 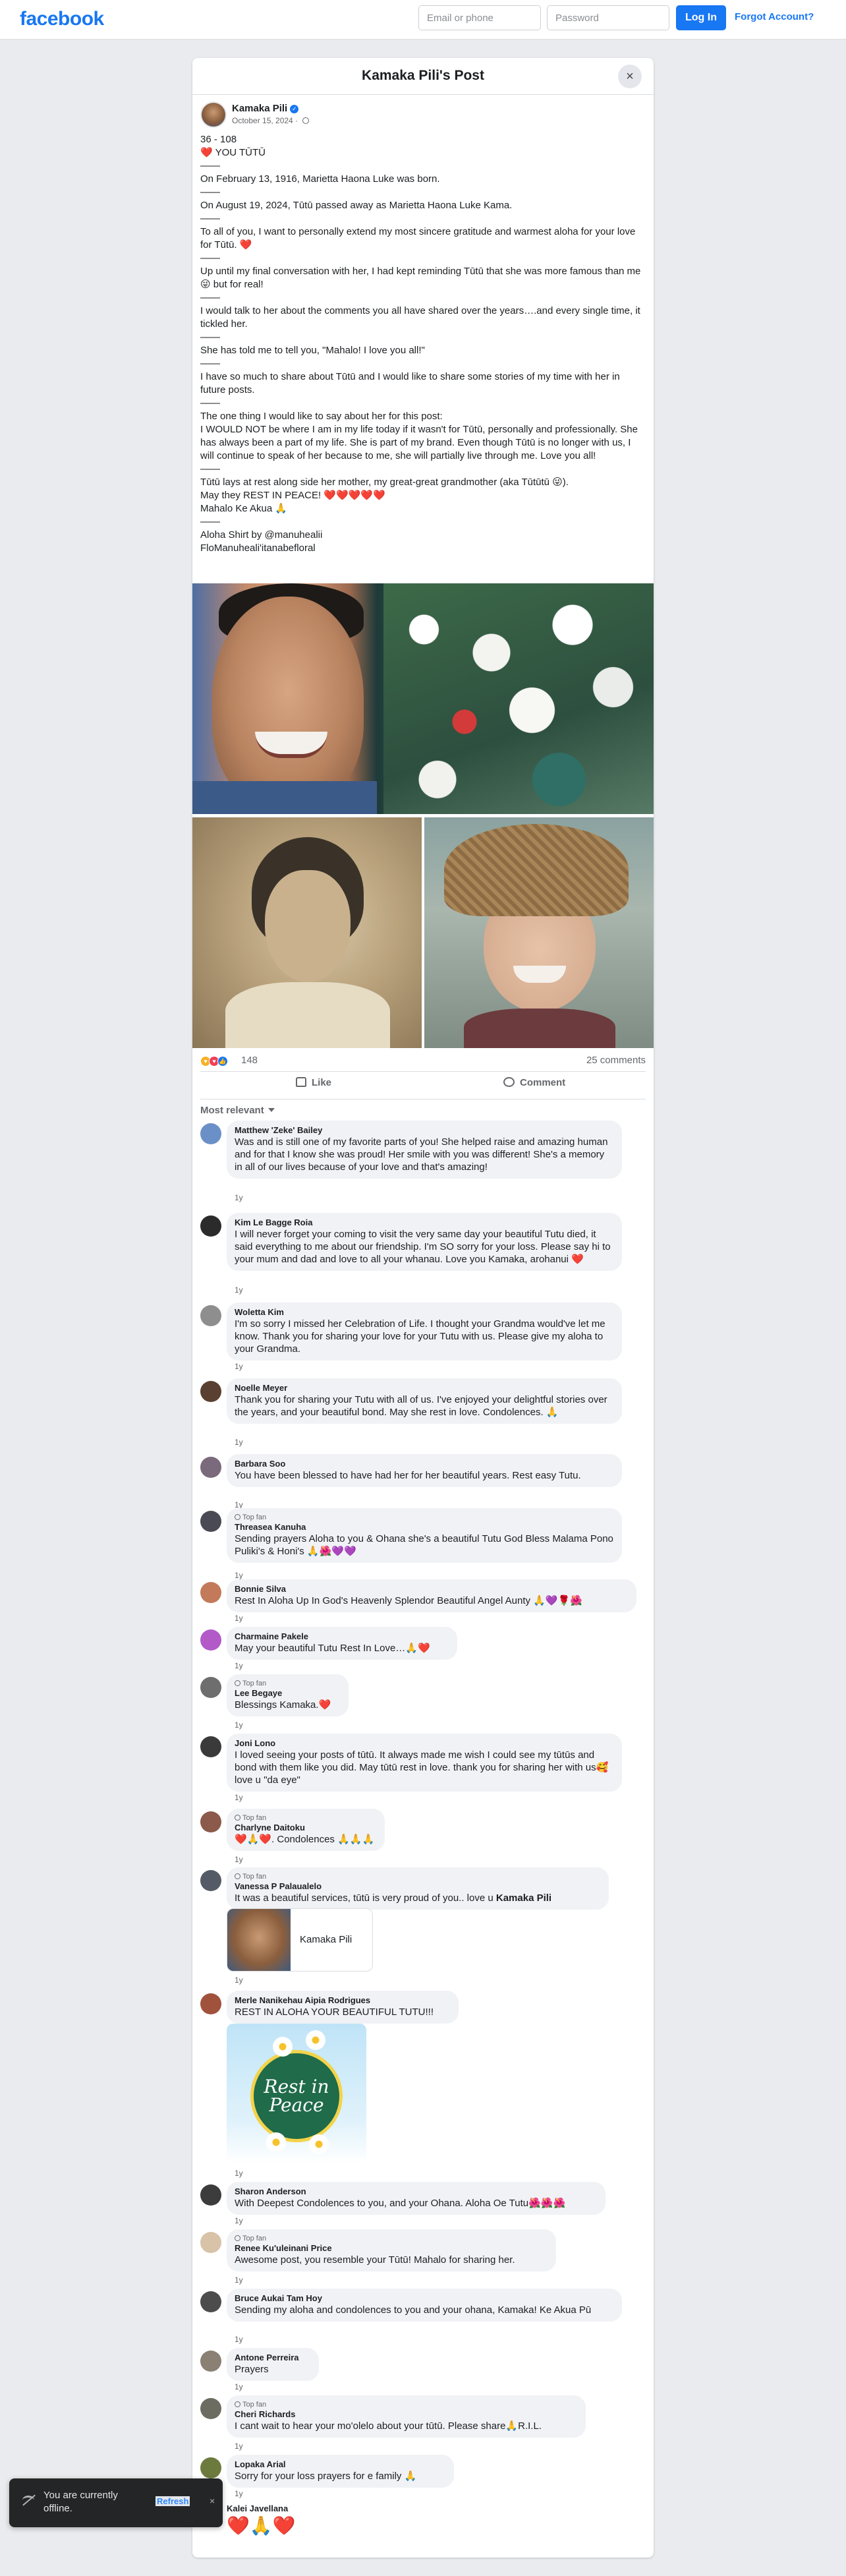 I want to click on password-field, so click(x=608, y=18).